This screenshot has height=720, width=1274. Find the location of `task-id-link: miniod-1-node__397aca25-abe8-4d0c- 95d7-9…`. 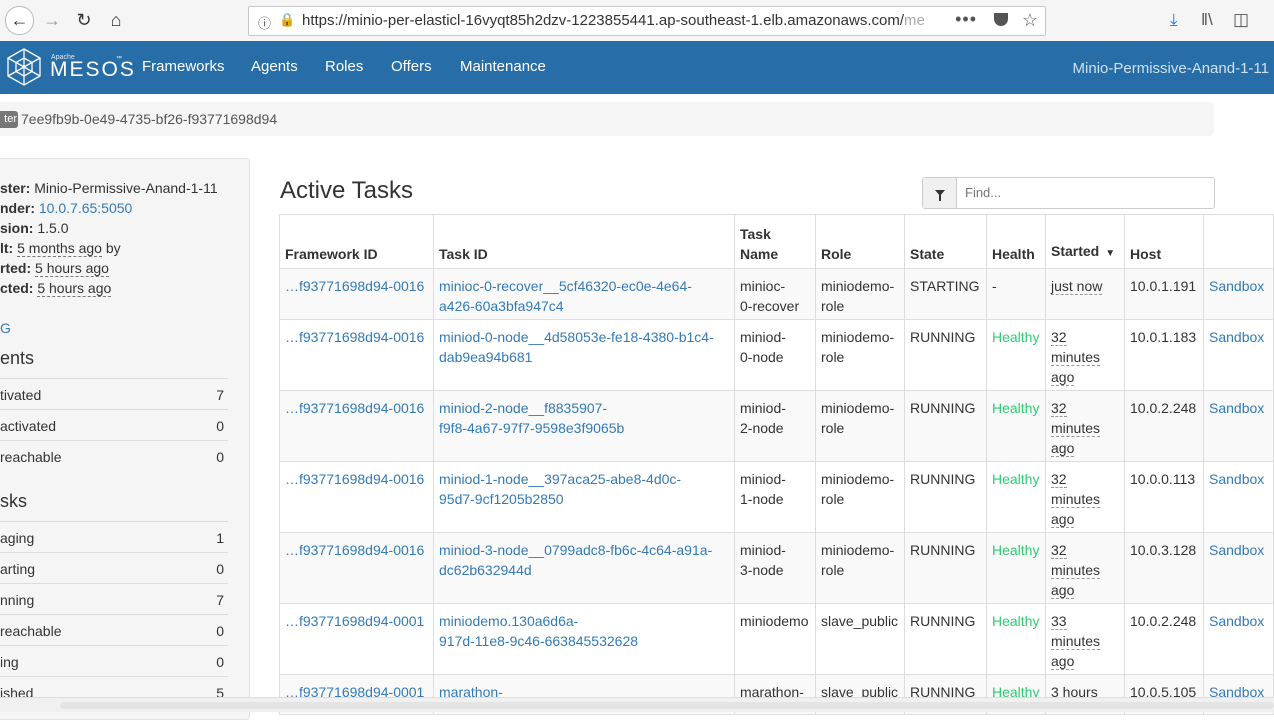

task-id-link: miniod-1-node__397aca25-abe8-4d0c- 95d7-9… is located at coordinates (560, 489).